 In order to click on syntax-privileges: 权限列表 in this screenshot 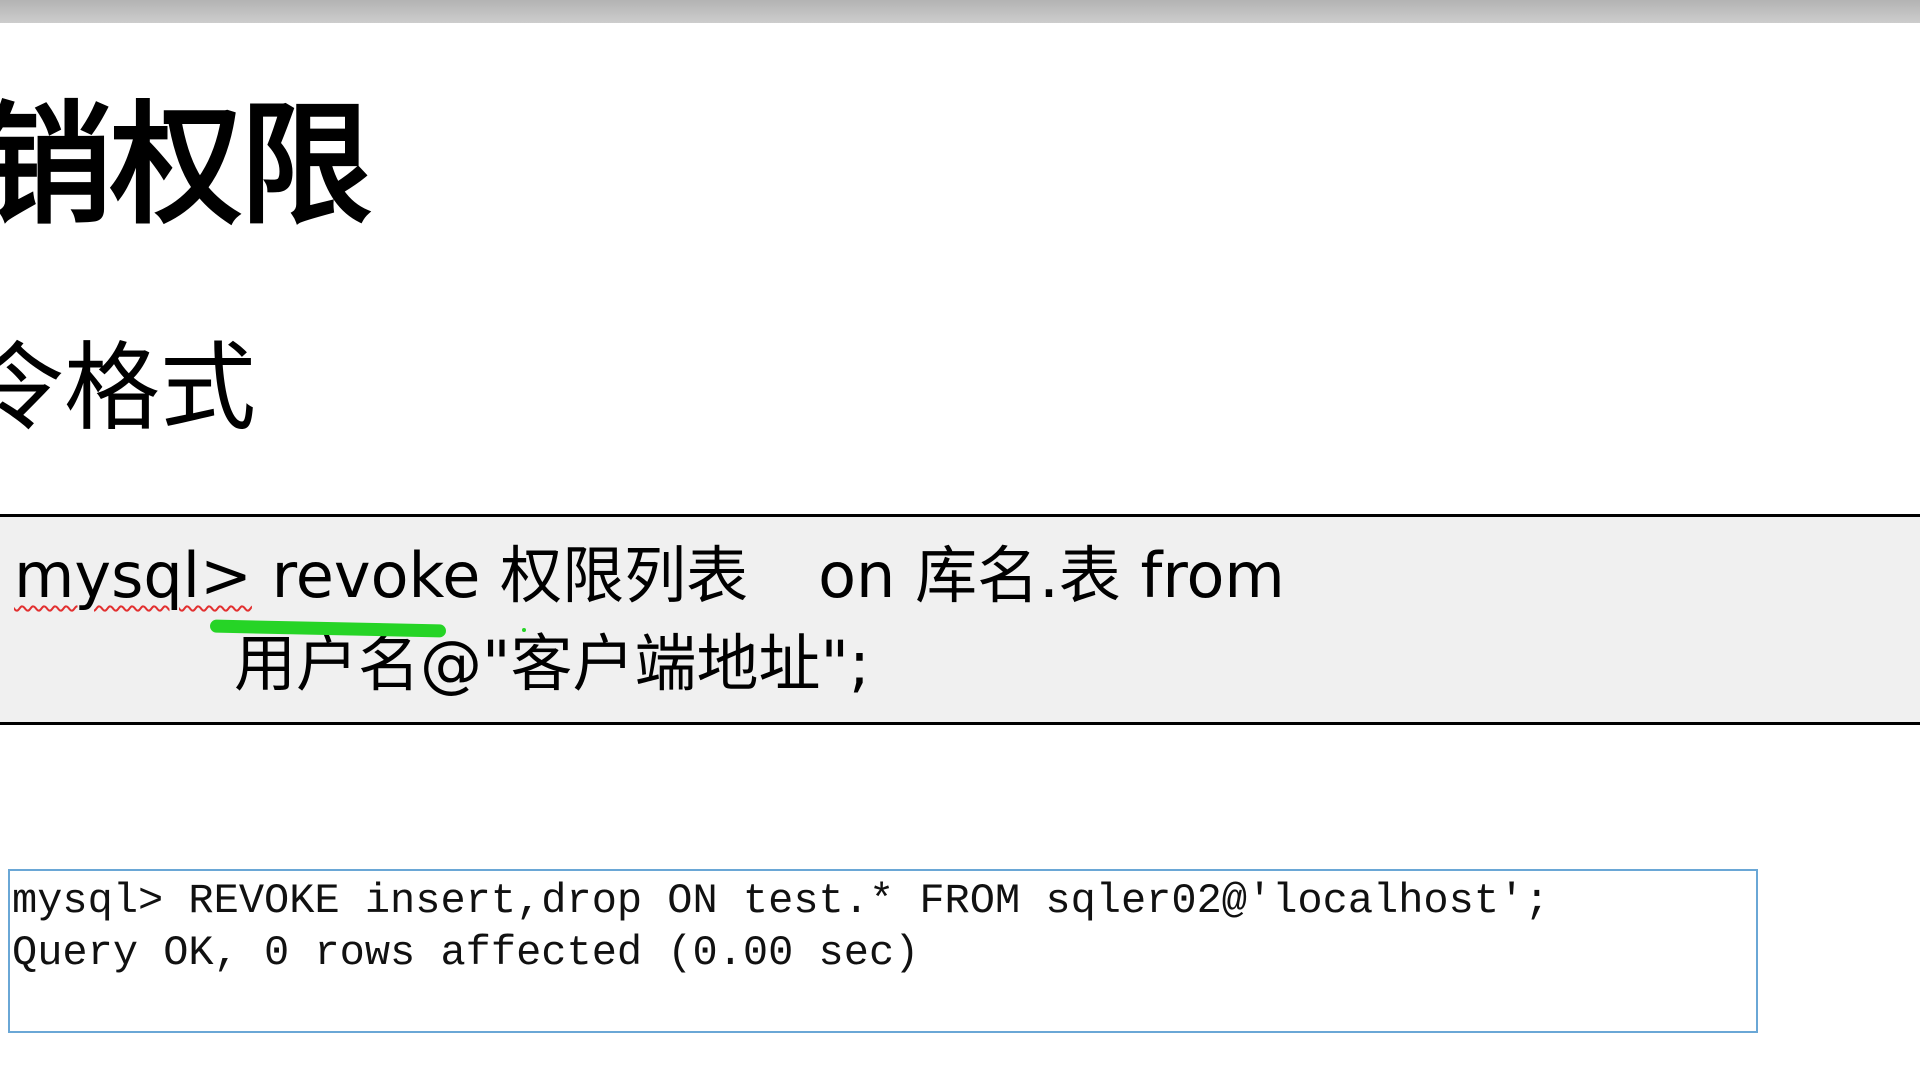, I will do `click(624, 575)`.